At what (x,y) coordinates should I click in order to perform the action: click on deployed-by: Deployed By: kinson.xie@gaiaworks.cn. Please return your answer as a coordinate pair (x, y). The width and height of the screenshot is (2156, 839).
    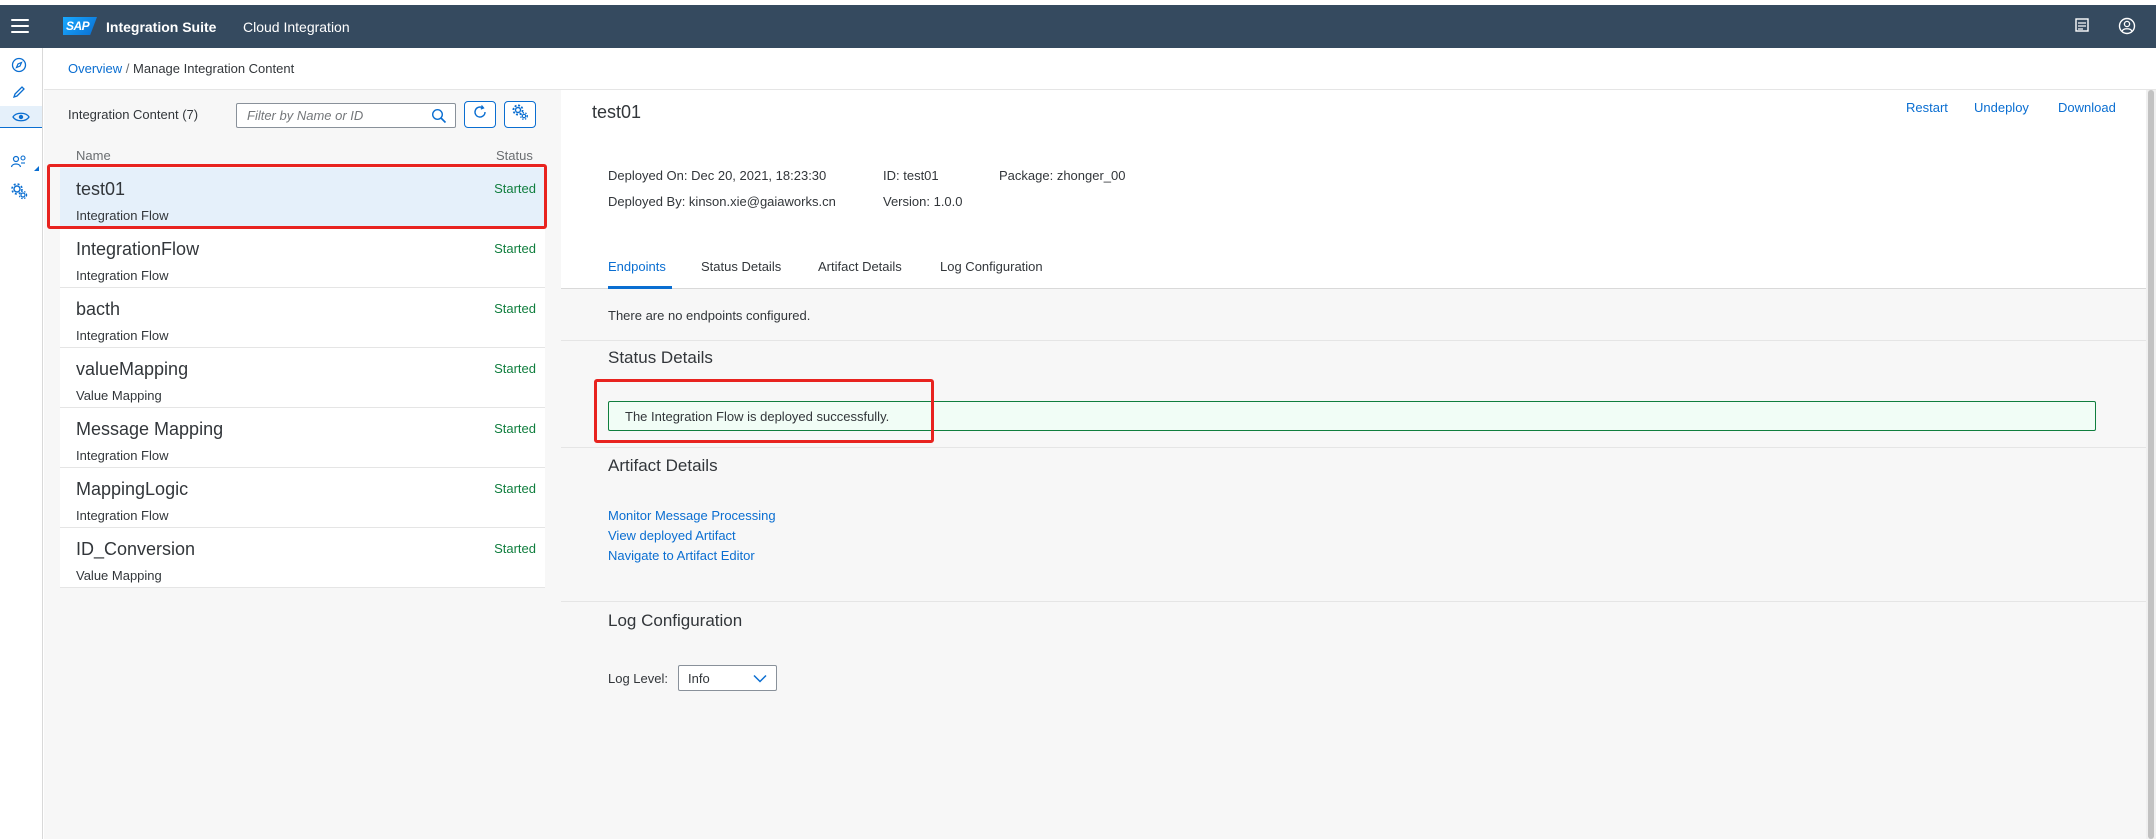
    Looking at the image, I should click on (722, 201).